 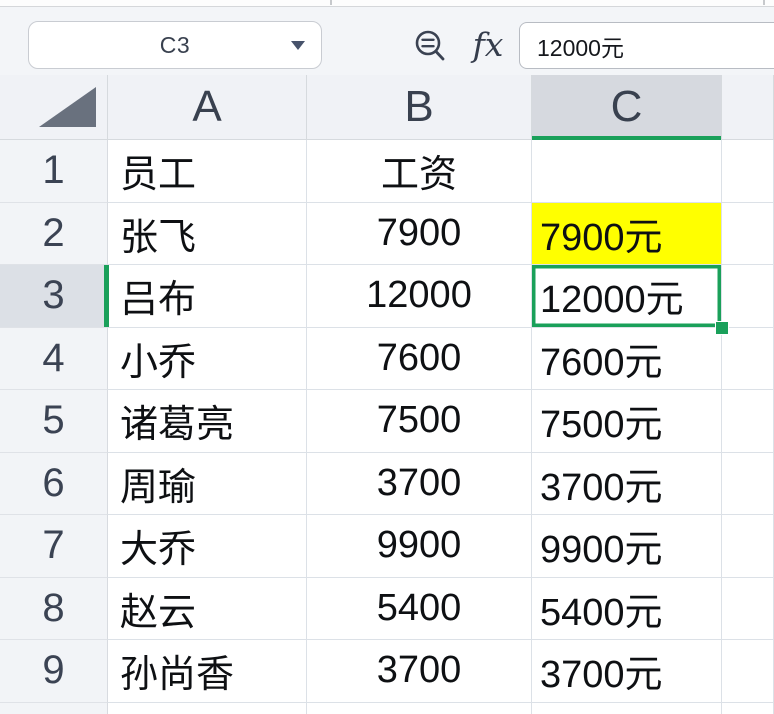 I want to click on cell-A10, so click(x=207, y=708).